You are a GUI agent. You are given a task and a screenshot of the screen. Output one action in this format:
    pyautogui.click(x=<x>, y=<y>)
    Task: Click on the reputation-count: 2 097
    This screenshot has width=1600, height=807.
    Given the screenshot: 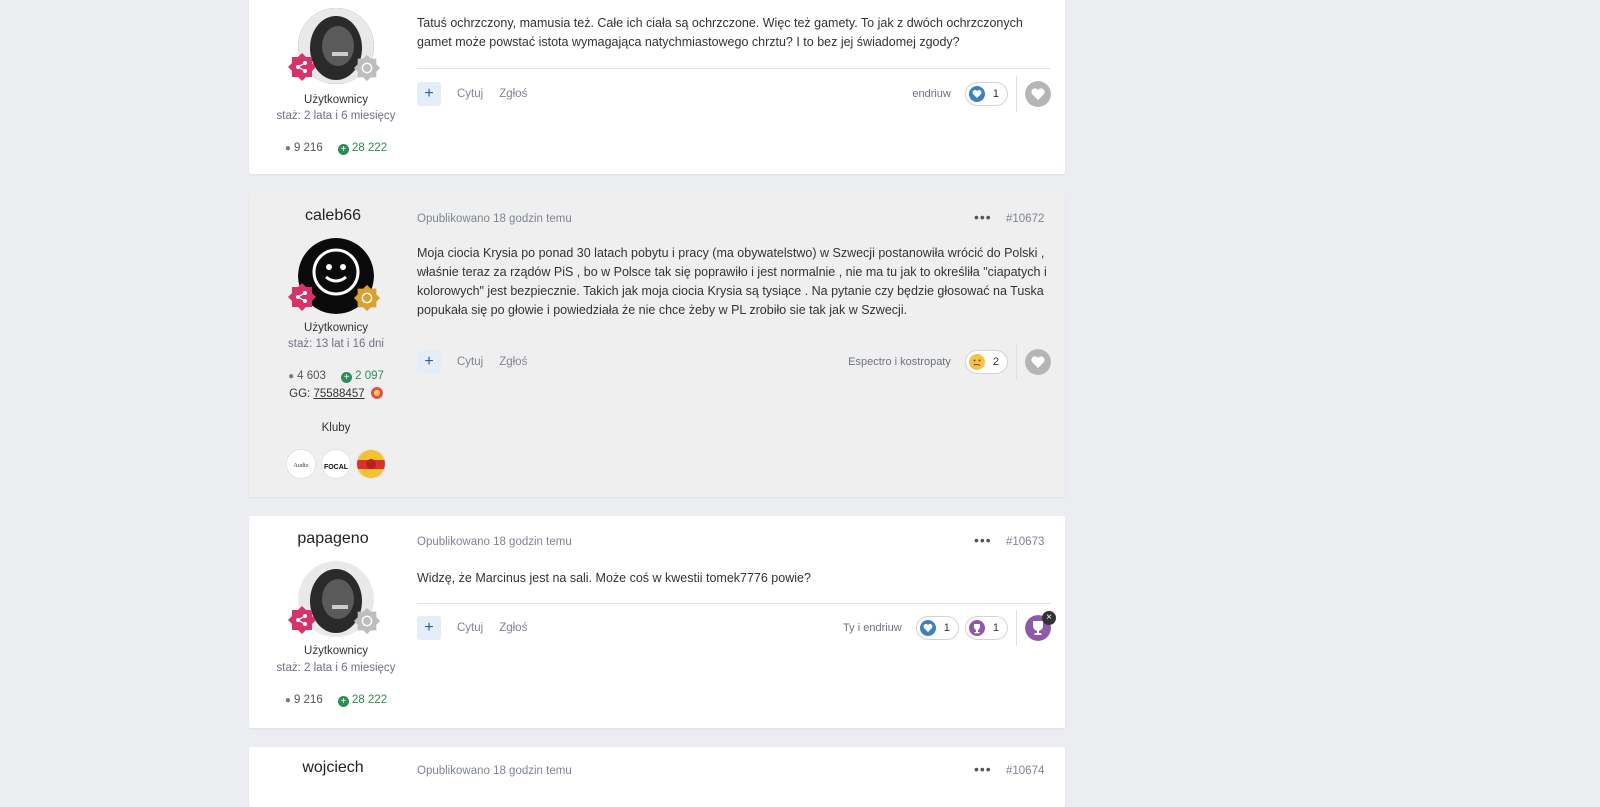 What is the action you would take?
    pyautogui.click(x=369, y=376)
    